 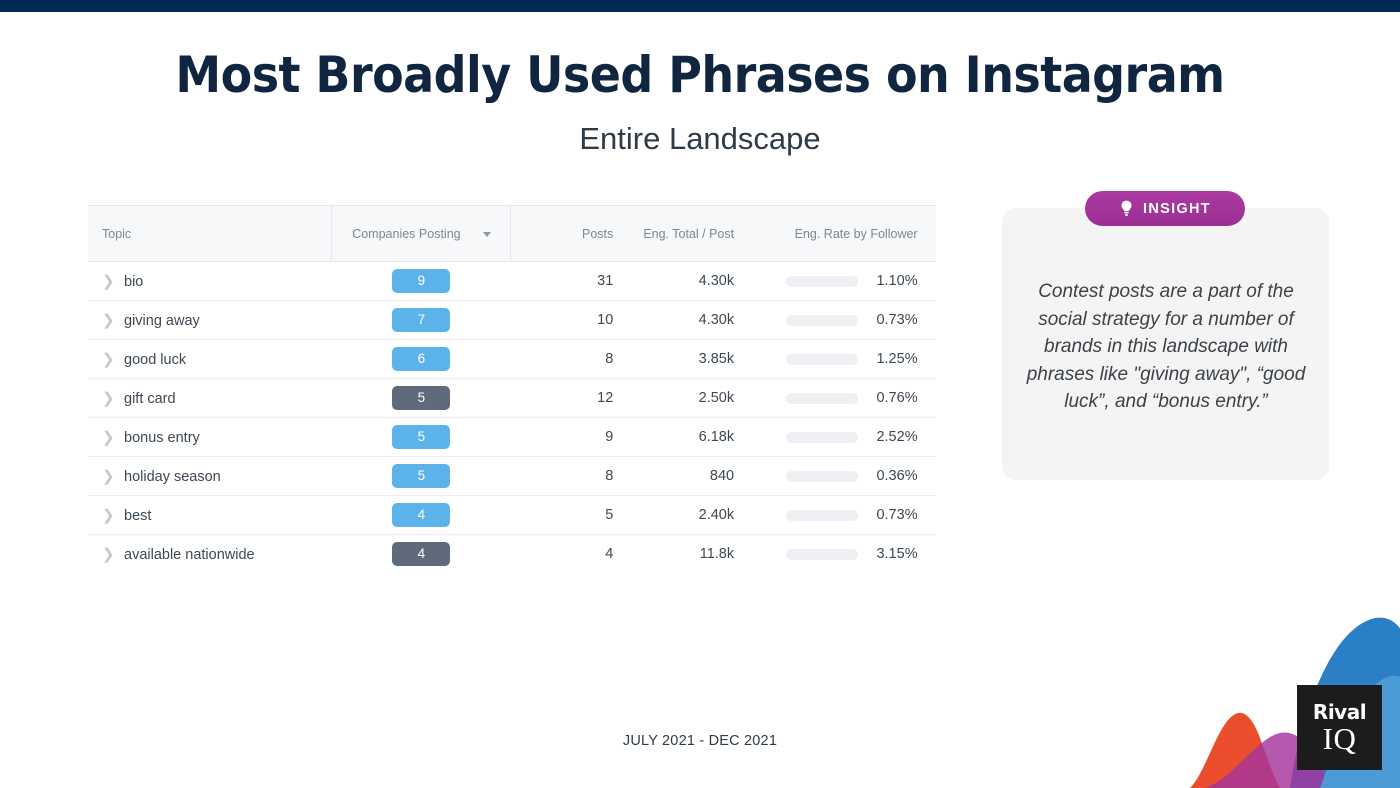 I want to click on cell-eng-rate-lift: +1.65x, so click(x=933, y=281).